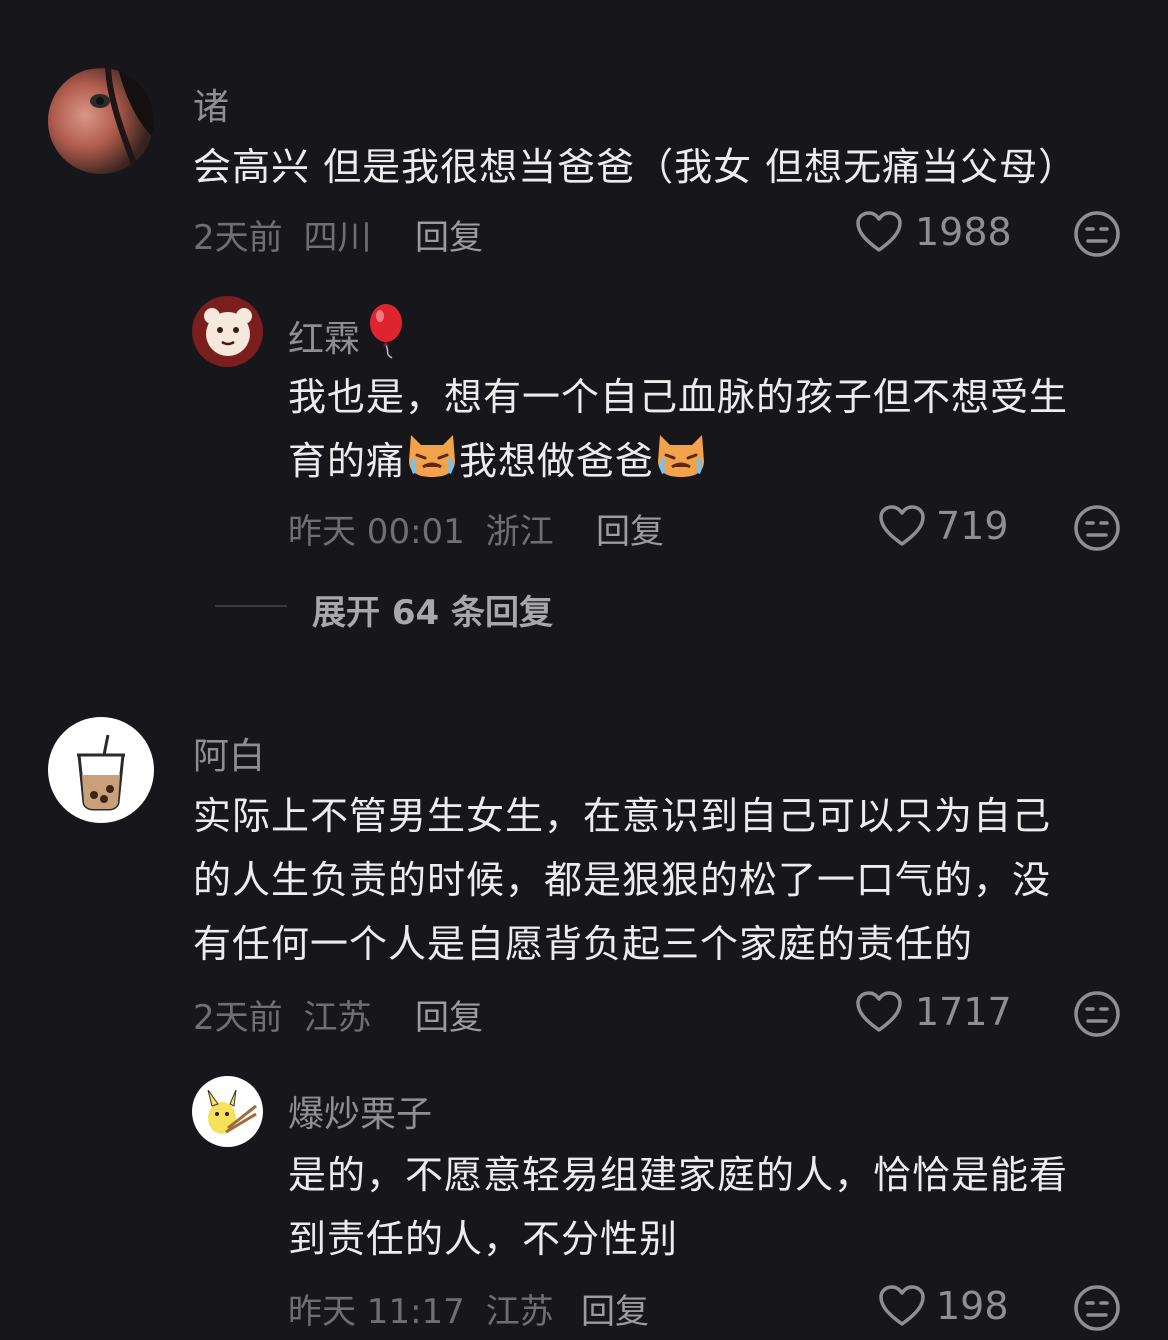  What do you see at coordinates (583, 944) in the screenshot?
I see `comment-text-line: 有任何一个人是自愿背负起三个家庭的责任的` at bounding box center [583, 944].